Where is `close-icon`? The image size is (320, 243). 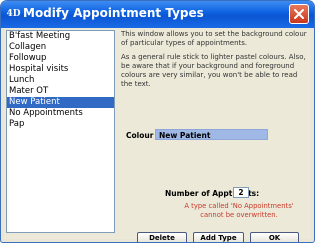
close-icon is located at coordinates (299, 14).